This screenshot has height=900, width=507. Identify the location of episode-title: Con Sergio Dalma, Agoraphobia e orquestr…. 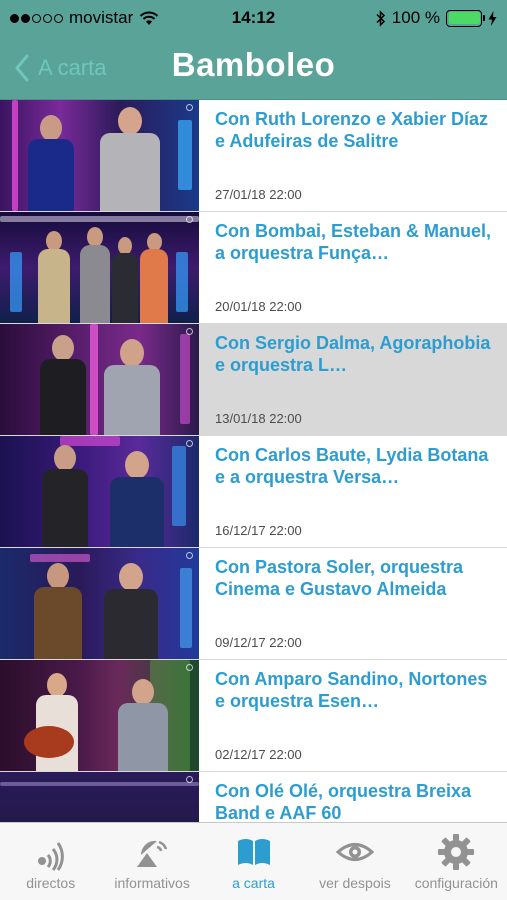
(353, 354).